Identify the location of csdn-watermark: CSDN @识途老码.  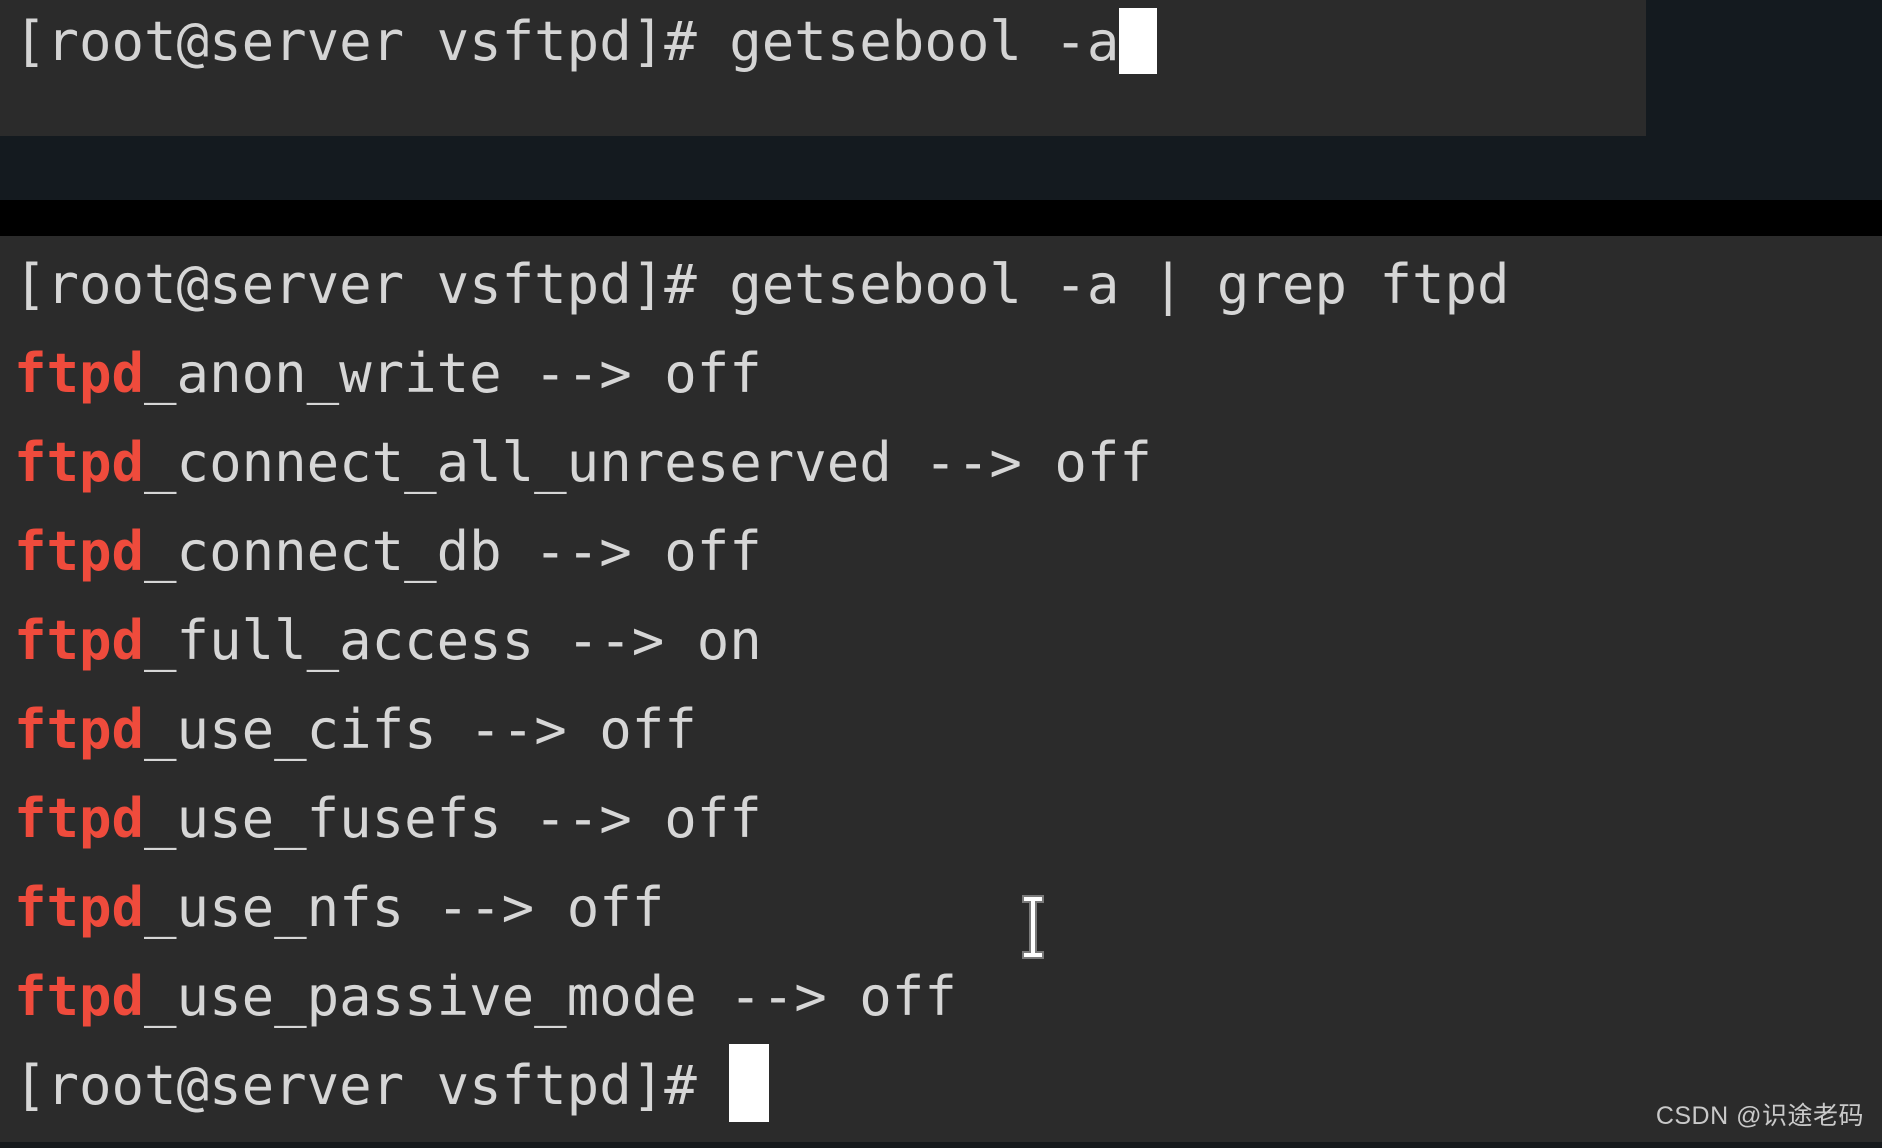
(1759, 1116).